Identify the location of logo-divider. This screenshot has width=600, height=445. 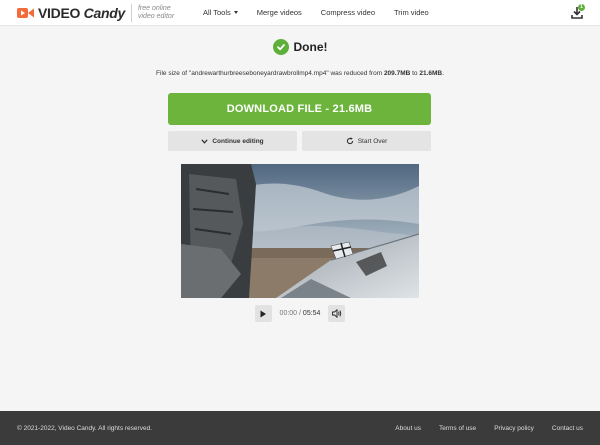
(131, 12).